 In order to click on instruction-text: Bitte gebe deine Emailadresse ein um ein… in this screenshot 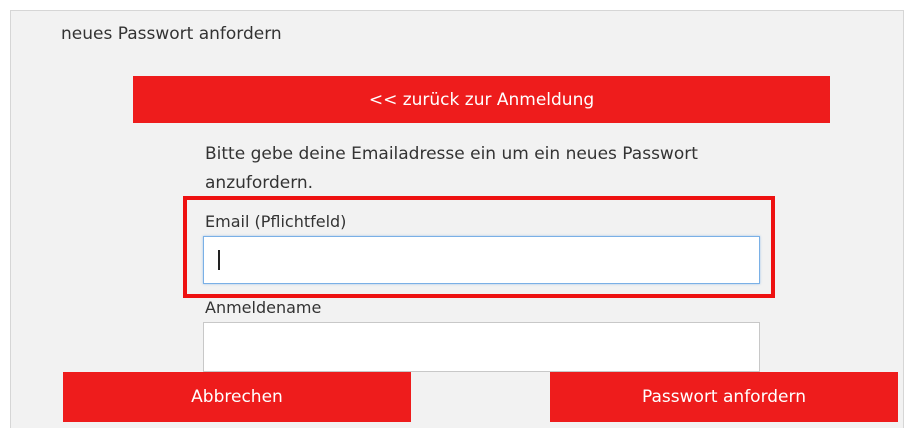, I will do `click(451, 168)`.